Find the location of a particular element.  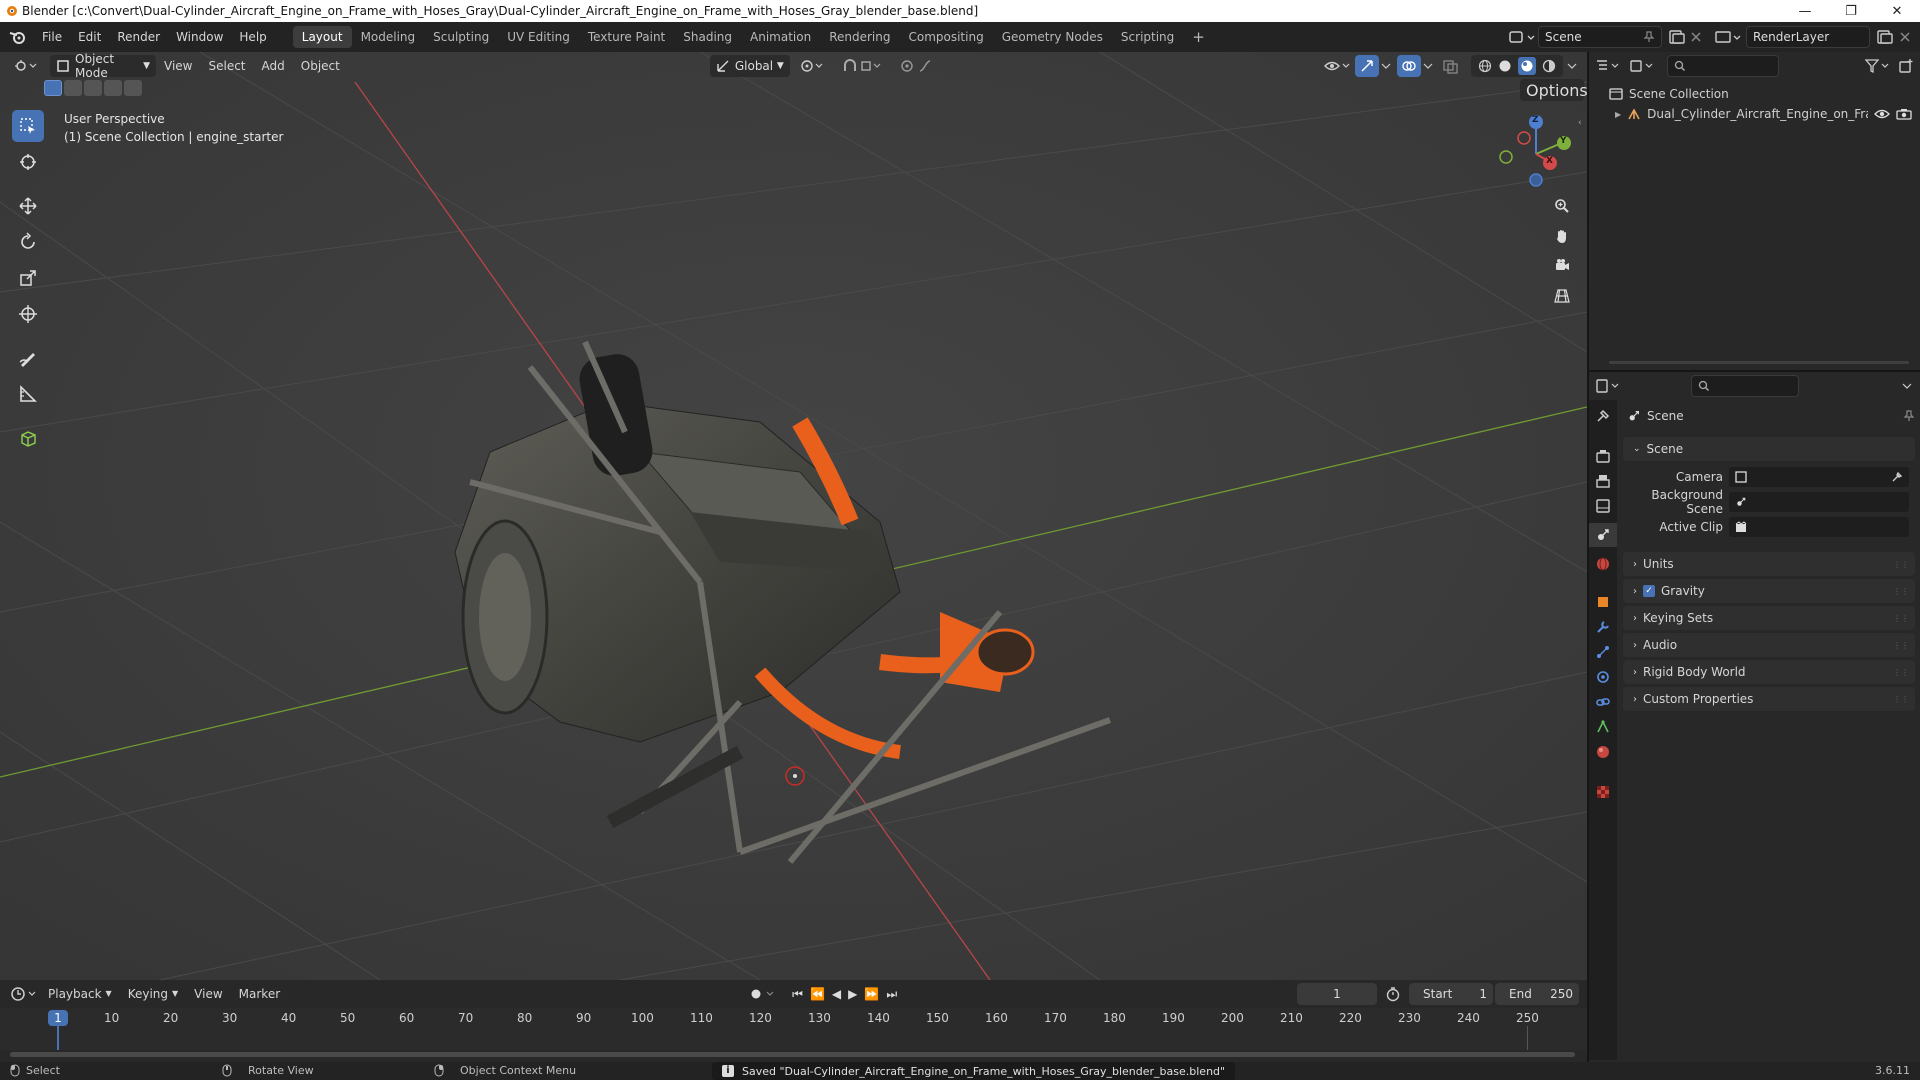

shading-mode-group is located at coordinates (1517, 66).